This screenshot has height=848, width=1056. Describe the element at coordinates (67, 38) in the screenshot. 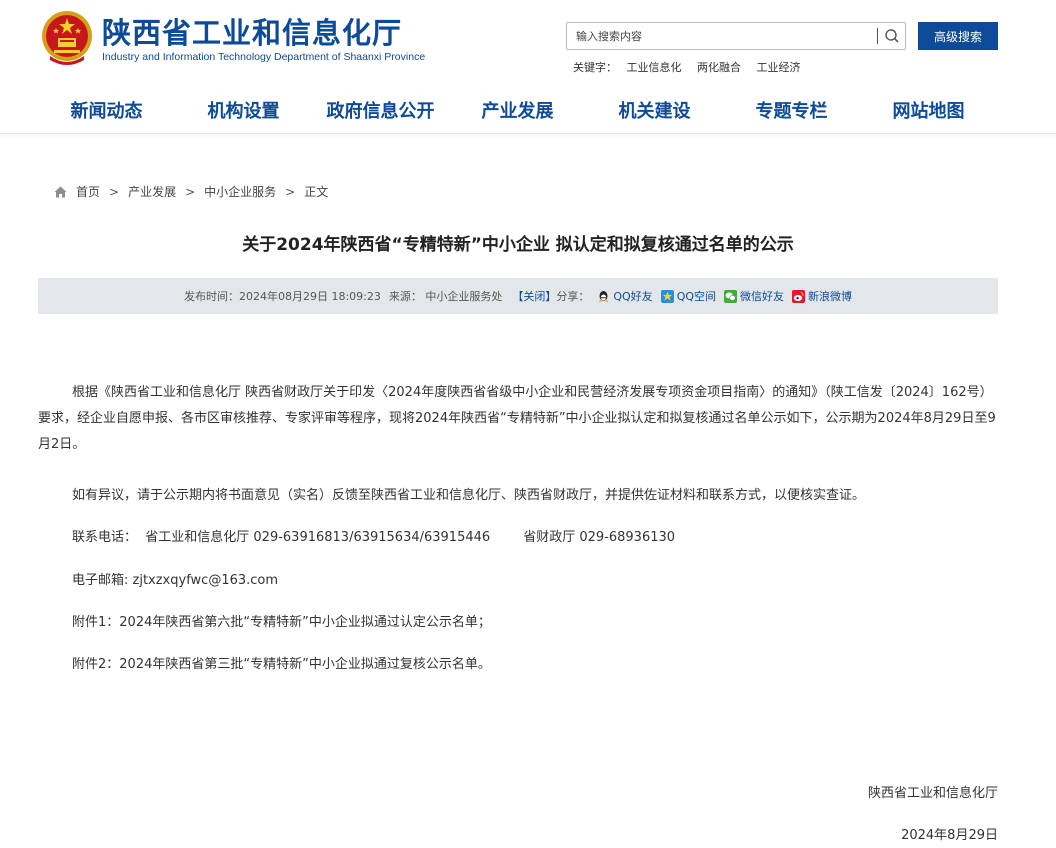

I see `national-emblem-icon` at that location.